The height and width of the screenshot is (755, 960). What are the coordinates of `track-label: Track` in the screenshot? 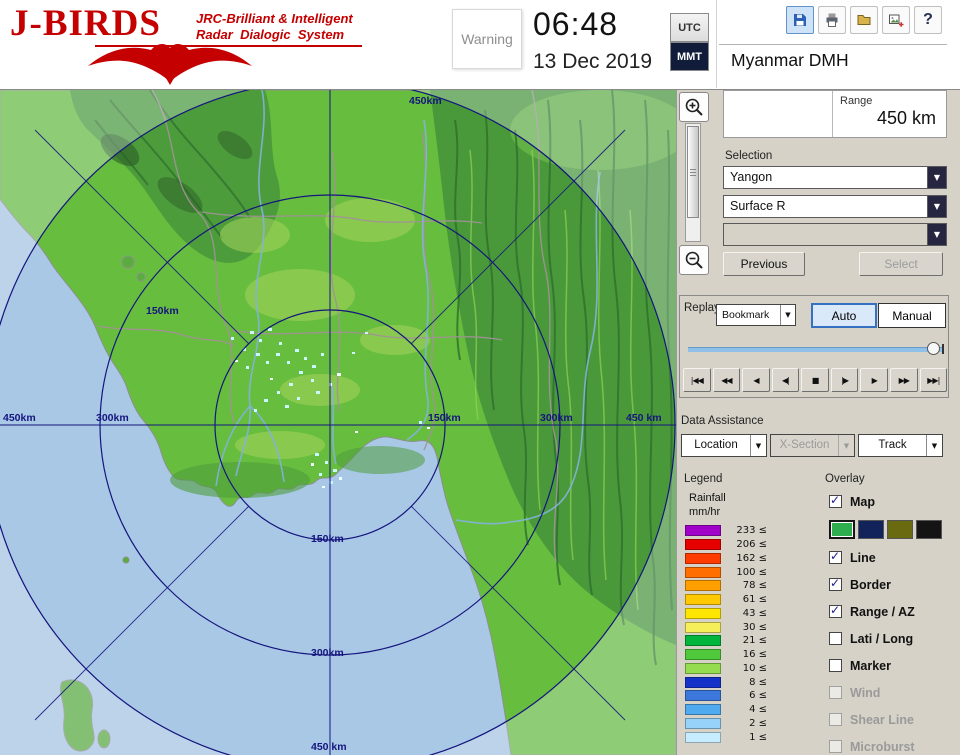 It's located at (892, 445).